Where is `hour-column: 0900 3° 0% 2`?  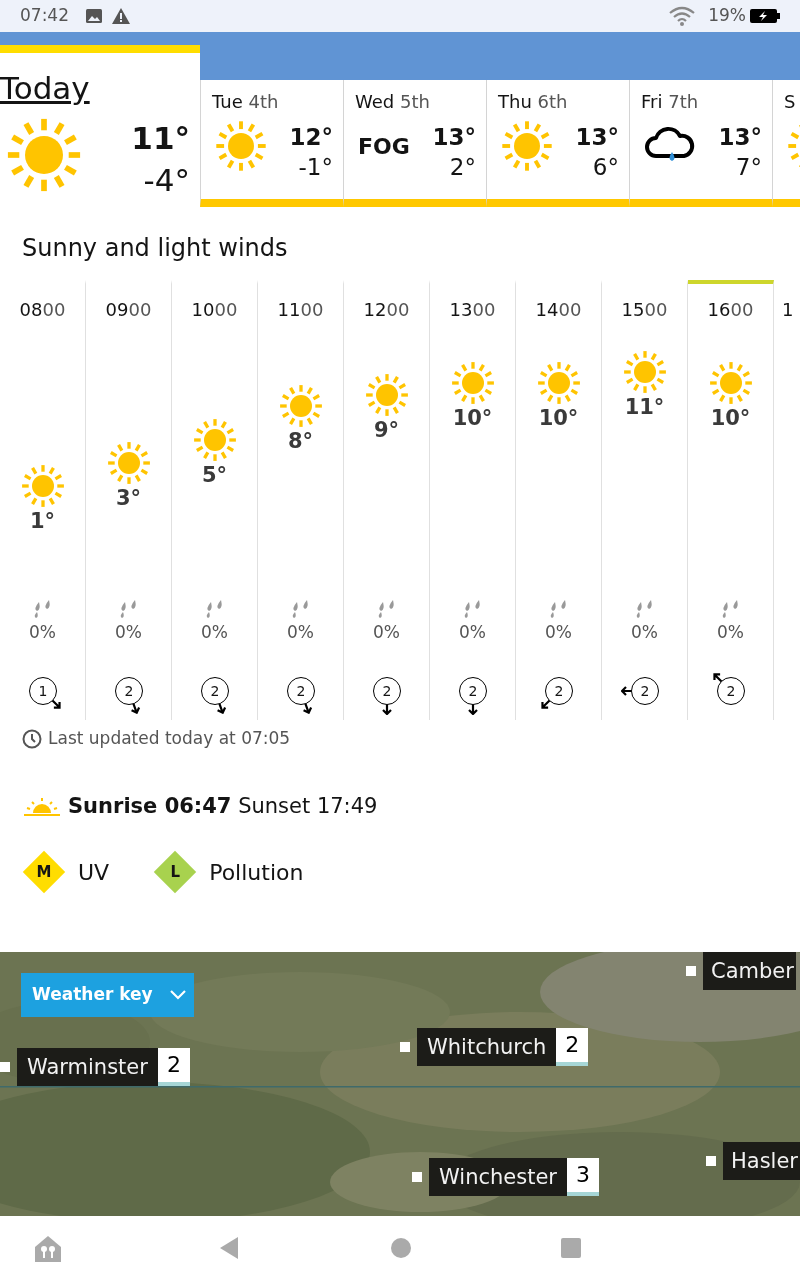
hour-column: 0900 3° 0% 2 is located at coordinates (129, 500).